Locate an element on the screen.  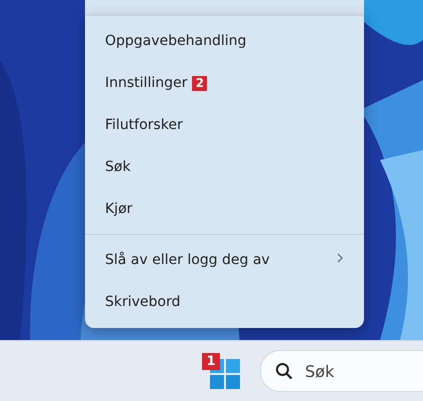
menu-item: Oppgavebehandling is located at coordinates (224, 41).